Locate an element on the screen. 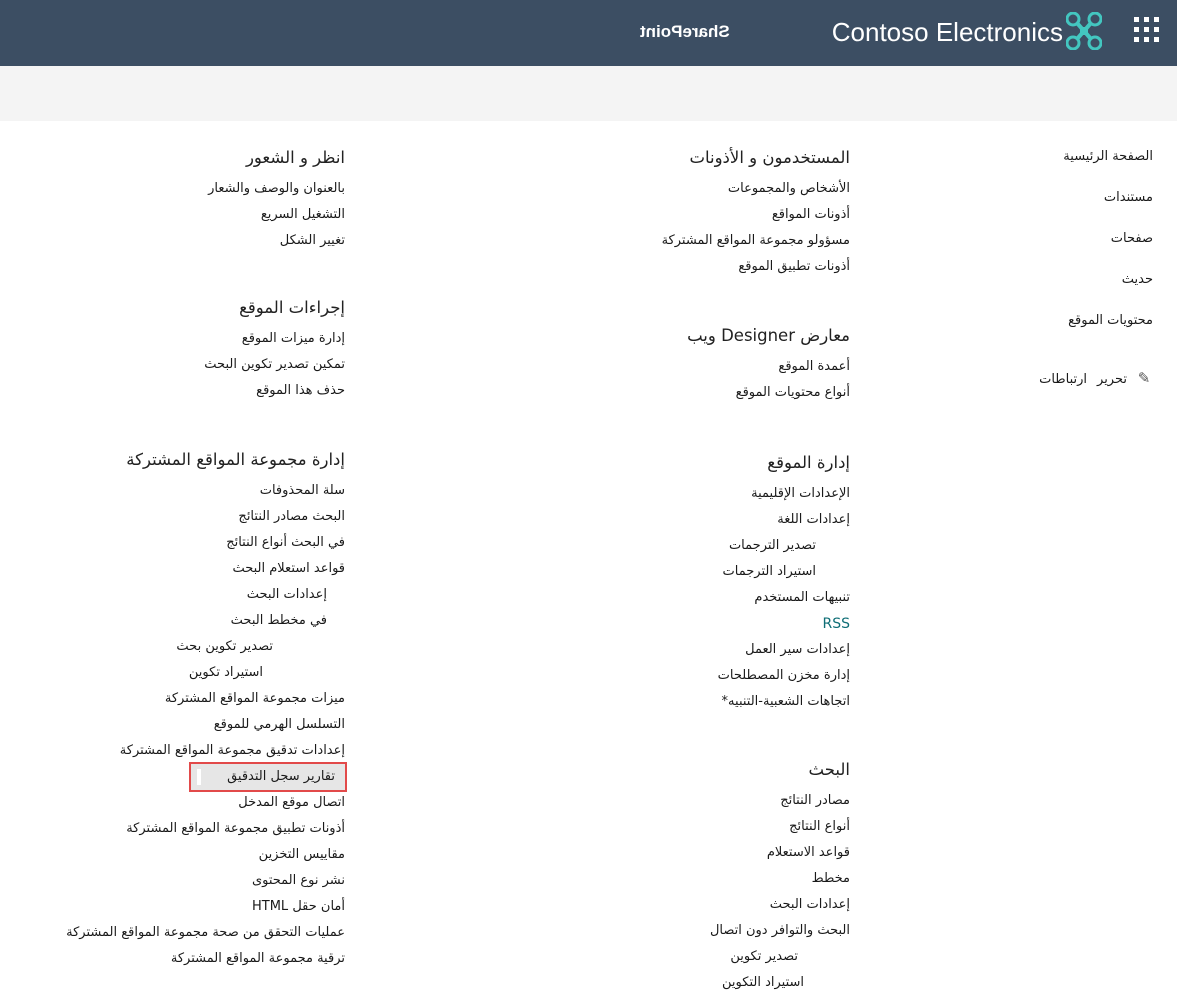 Image resolution: width=1177 pixels, height=996 pixels. link-search-settings: إعدادات البحث is located at coordinates (630, 905).